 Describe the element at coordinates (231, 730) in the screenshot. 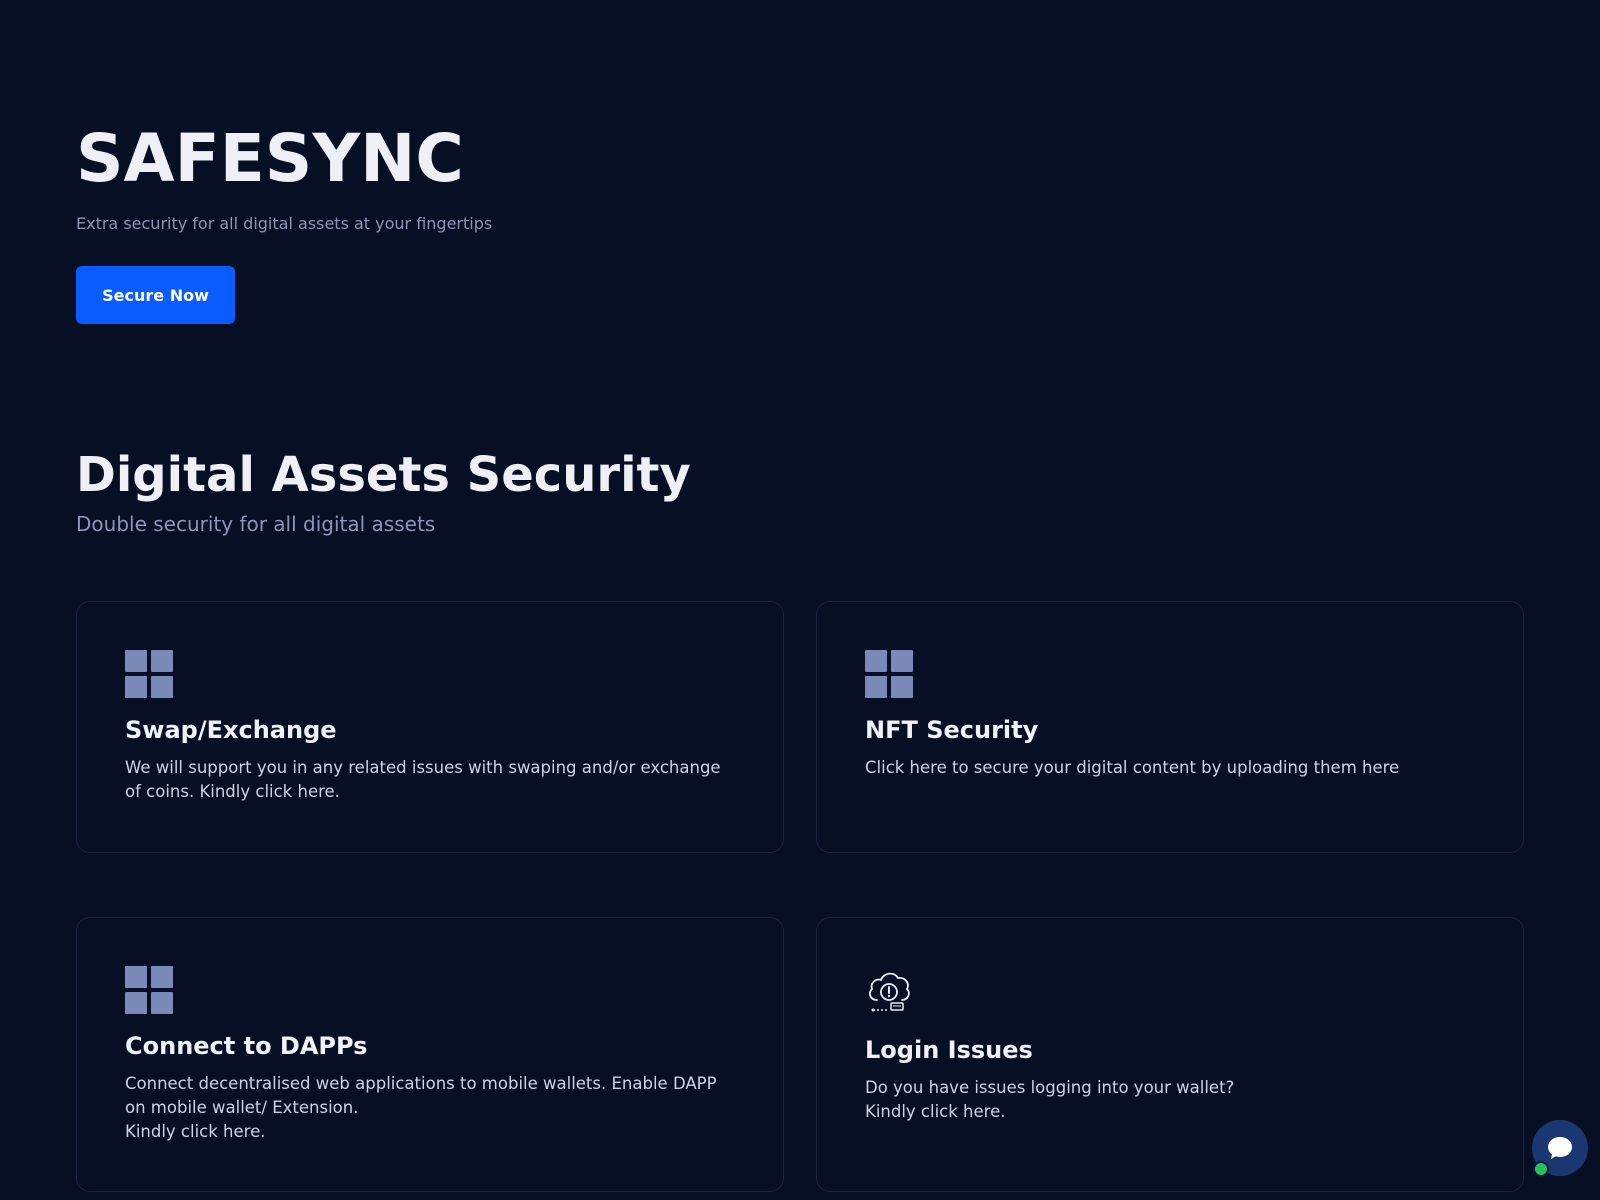

I see `card-title: Swap/Exchange` at that location.